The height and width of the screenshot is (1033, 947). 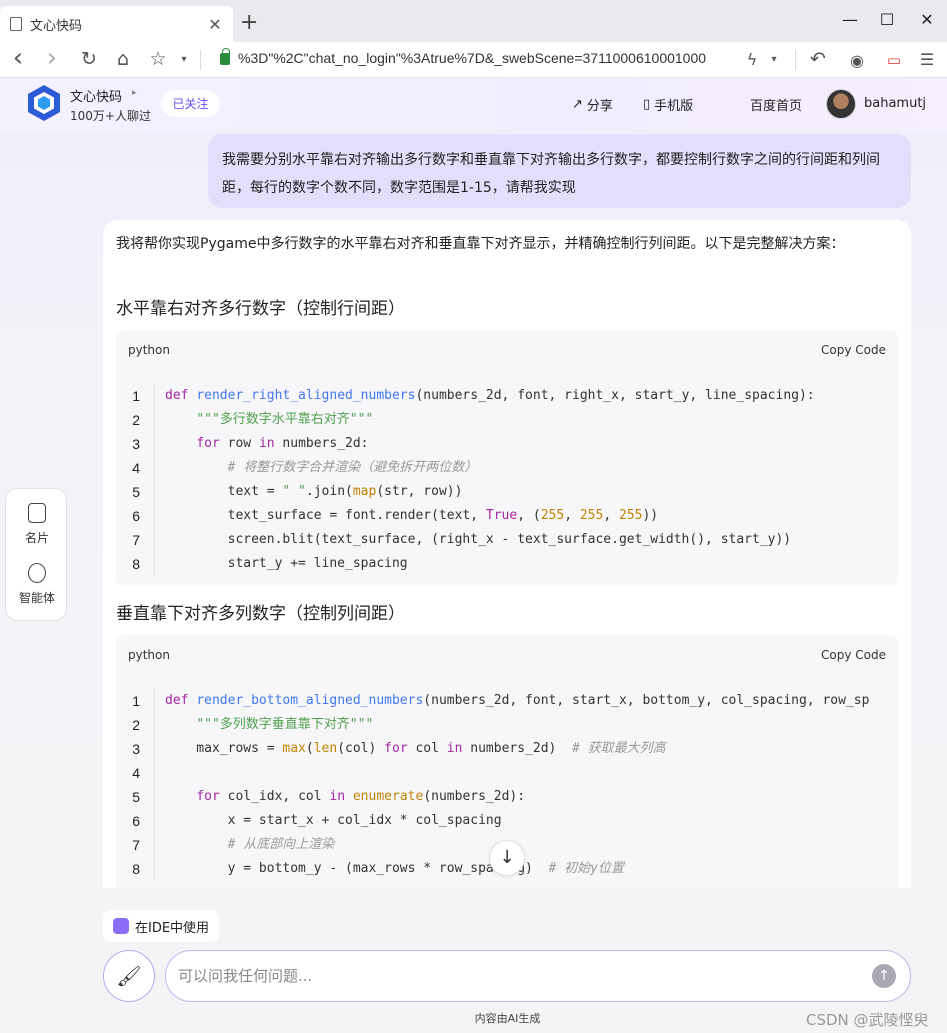 What do you see at coordinates (56, 26) in the screenshot?
I see `tab-title: 文心快码` at bounding box center [56, 26].